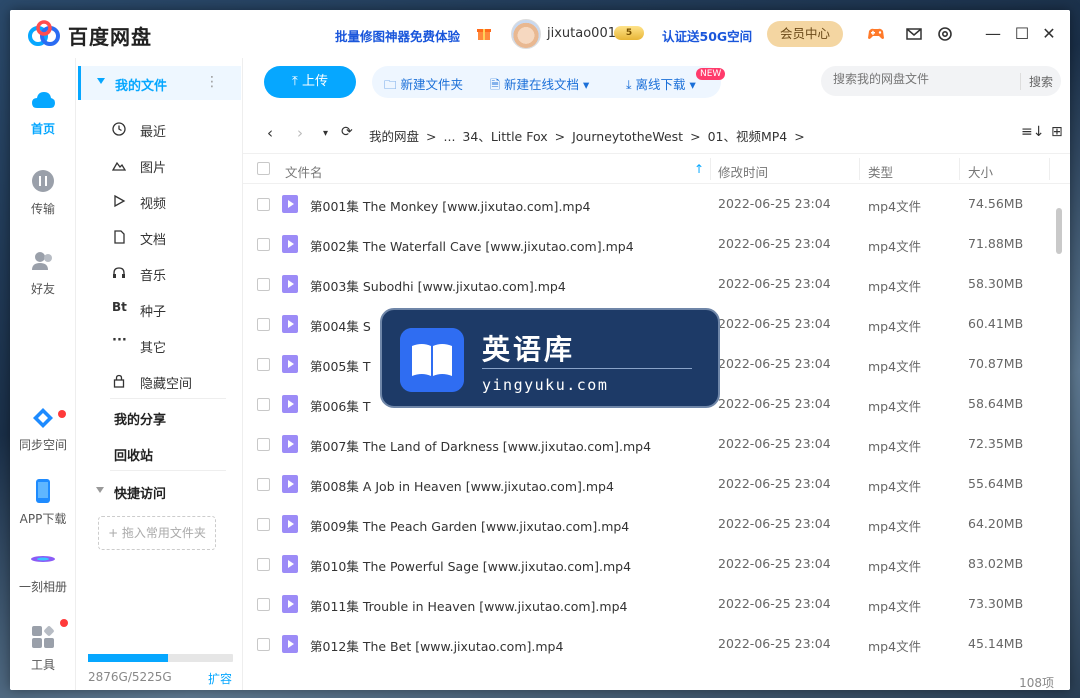  What do you see at coordinates (980, 171) in the screenshot?
I see `header-size: 大小` at bounding box center [980, 171].